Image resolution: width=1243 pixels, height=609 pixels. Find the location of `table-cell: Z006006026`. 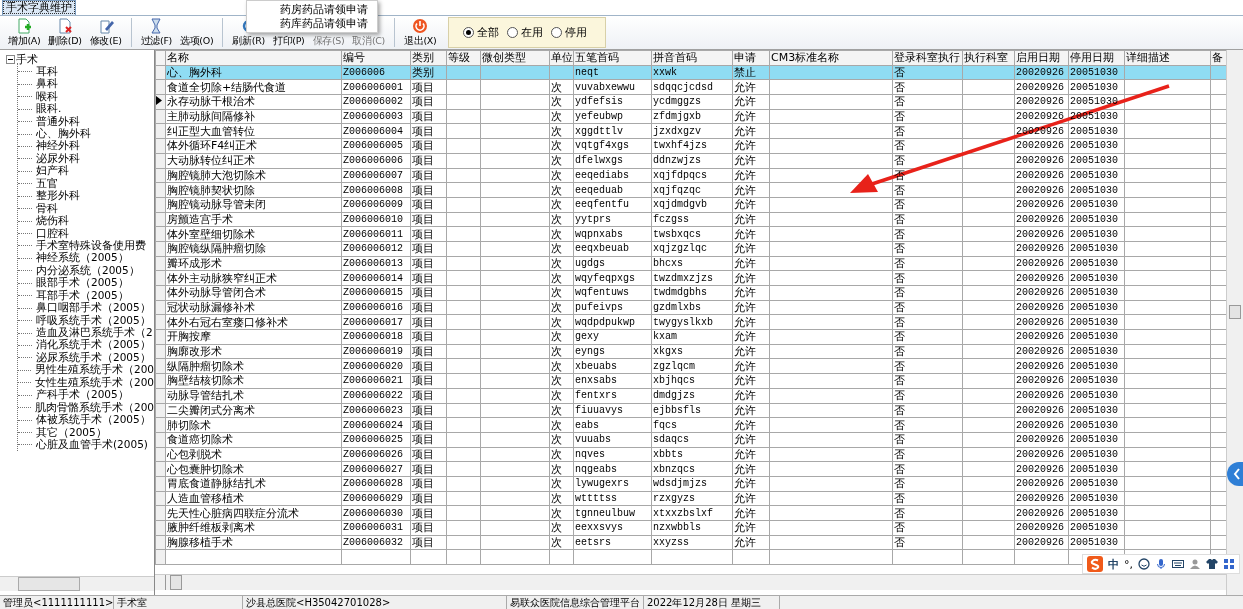

table-cell: Z006006026 is located at coordinates (376, 454).